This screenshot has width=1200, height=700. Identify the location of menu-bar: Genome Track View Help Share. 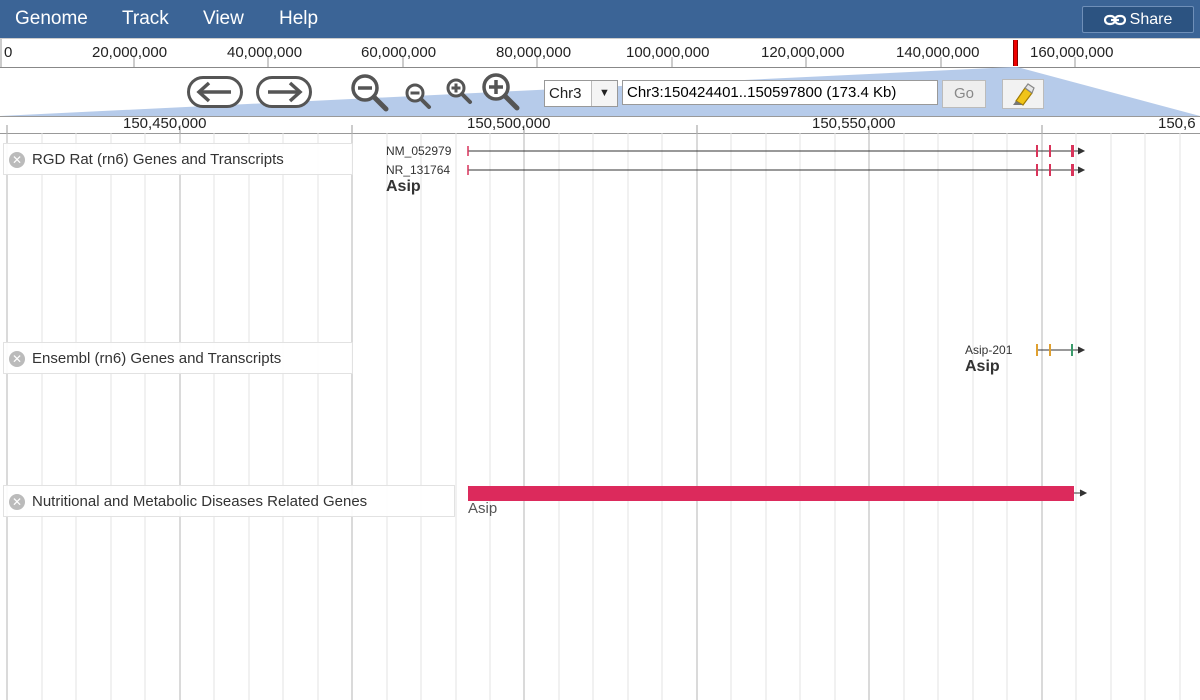
(600, 19).